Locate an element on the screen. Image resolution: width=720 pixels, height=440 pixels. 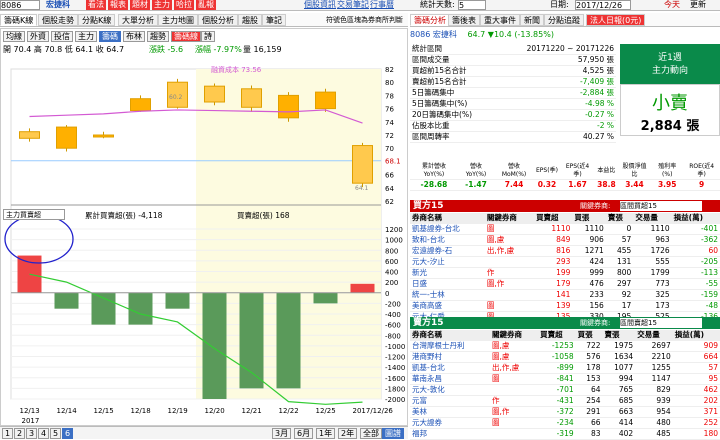
stock-code-input: 8086 is located at coordinates (20, 5).